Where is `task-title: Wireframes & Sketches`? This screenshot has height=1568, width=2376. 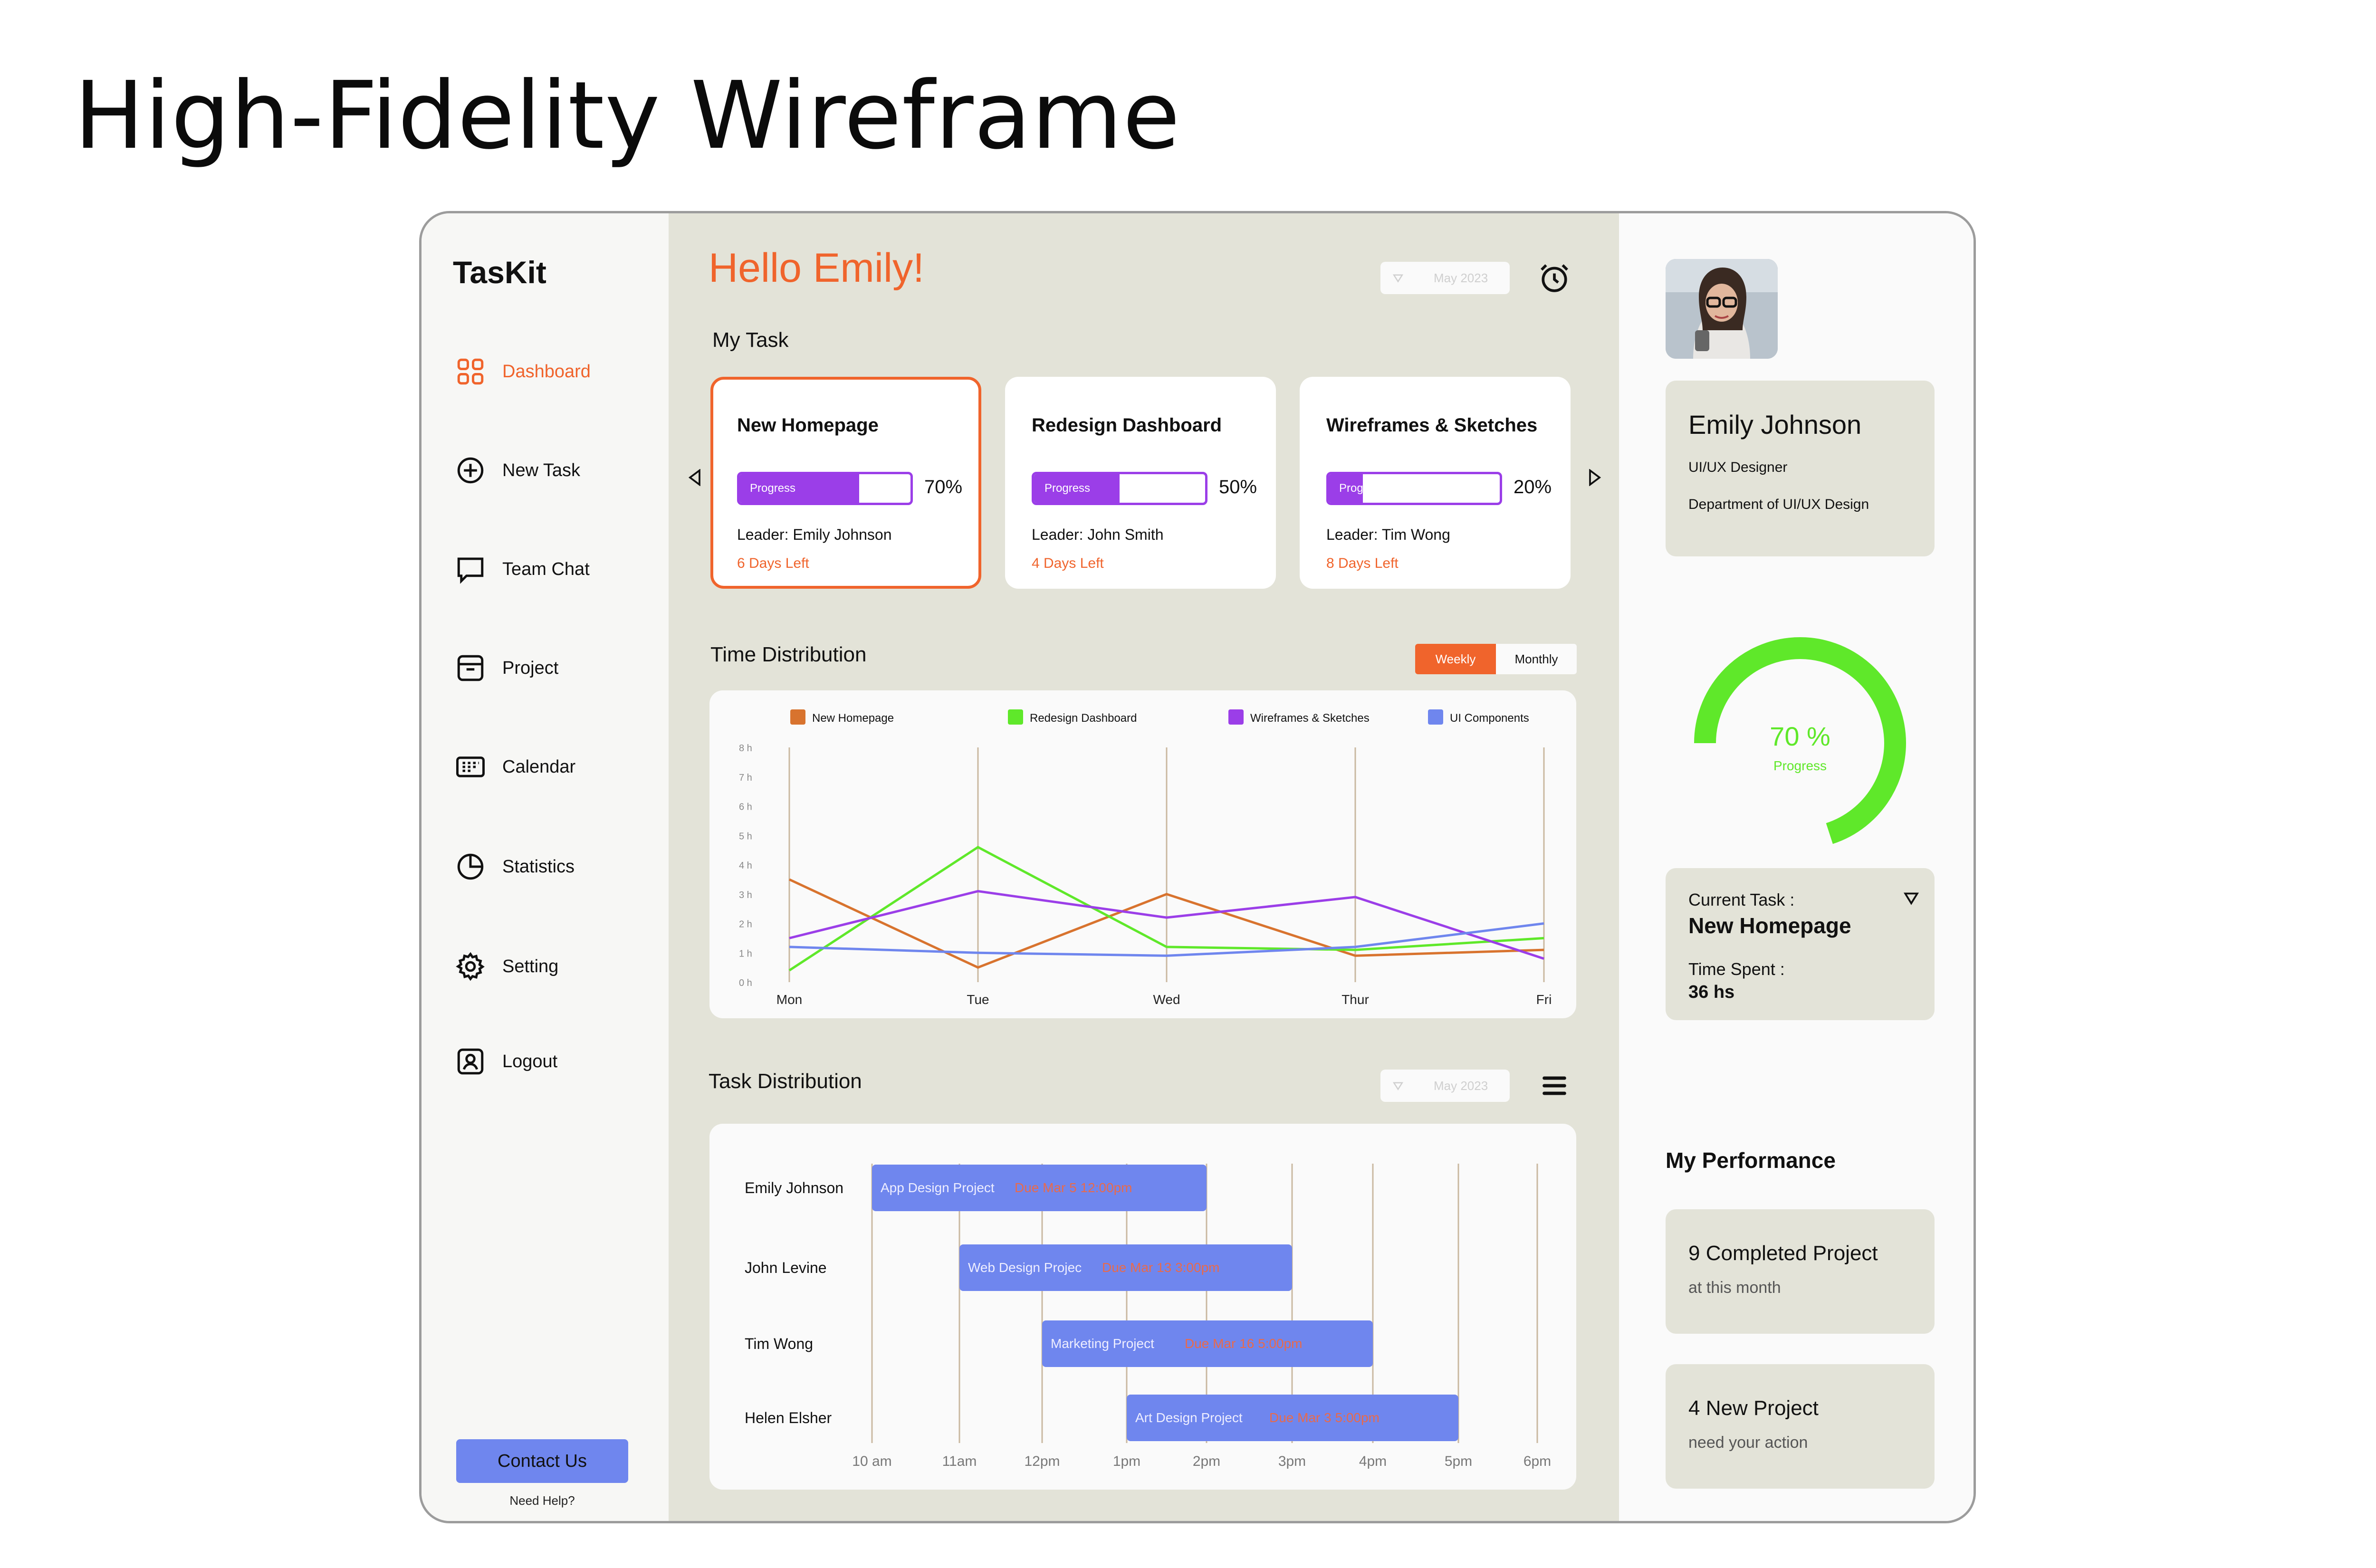
task-title: Wireframes & Sketches is located at coordinates (1432, 425).